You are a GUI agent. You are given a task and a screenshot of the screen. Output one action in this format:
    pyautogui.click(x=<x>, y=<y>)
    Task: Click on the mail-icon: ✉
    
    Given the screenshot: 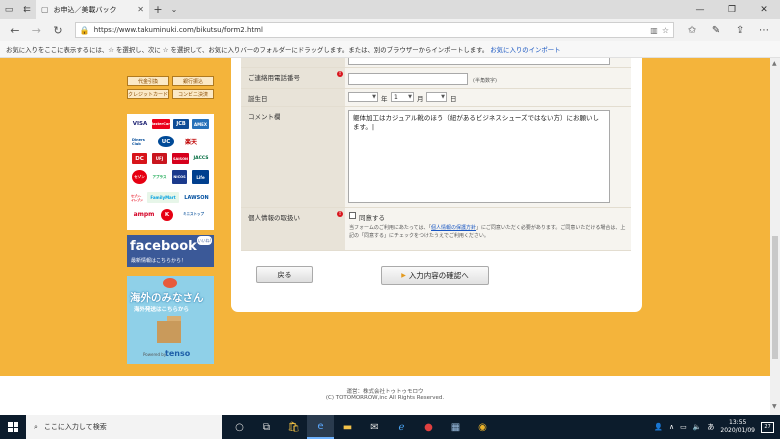 What is the action you would take?
    pyautogui.click(x=374, y=427)
    